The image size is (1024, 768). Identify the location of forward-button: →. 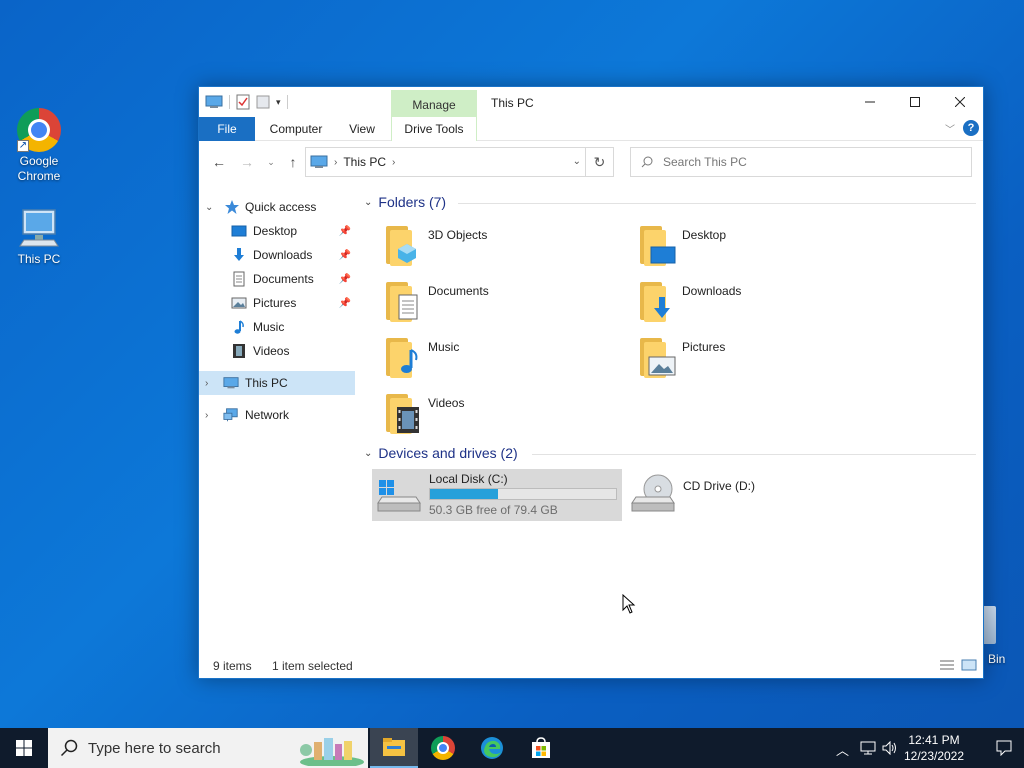
(247, 162).